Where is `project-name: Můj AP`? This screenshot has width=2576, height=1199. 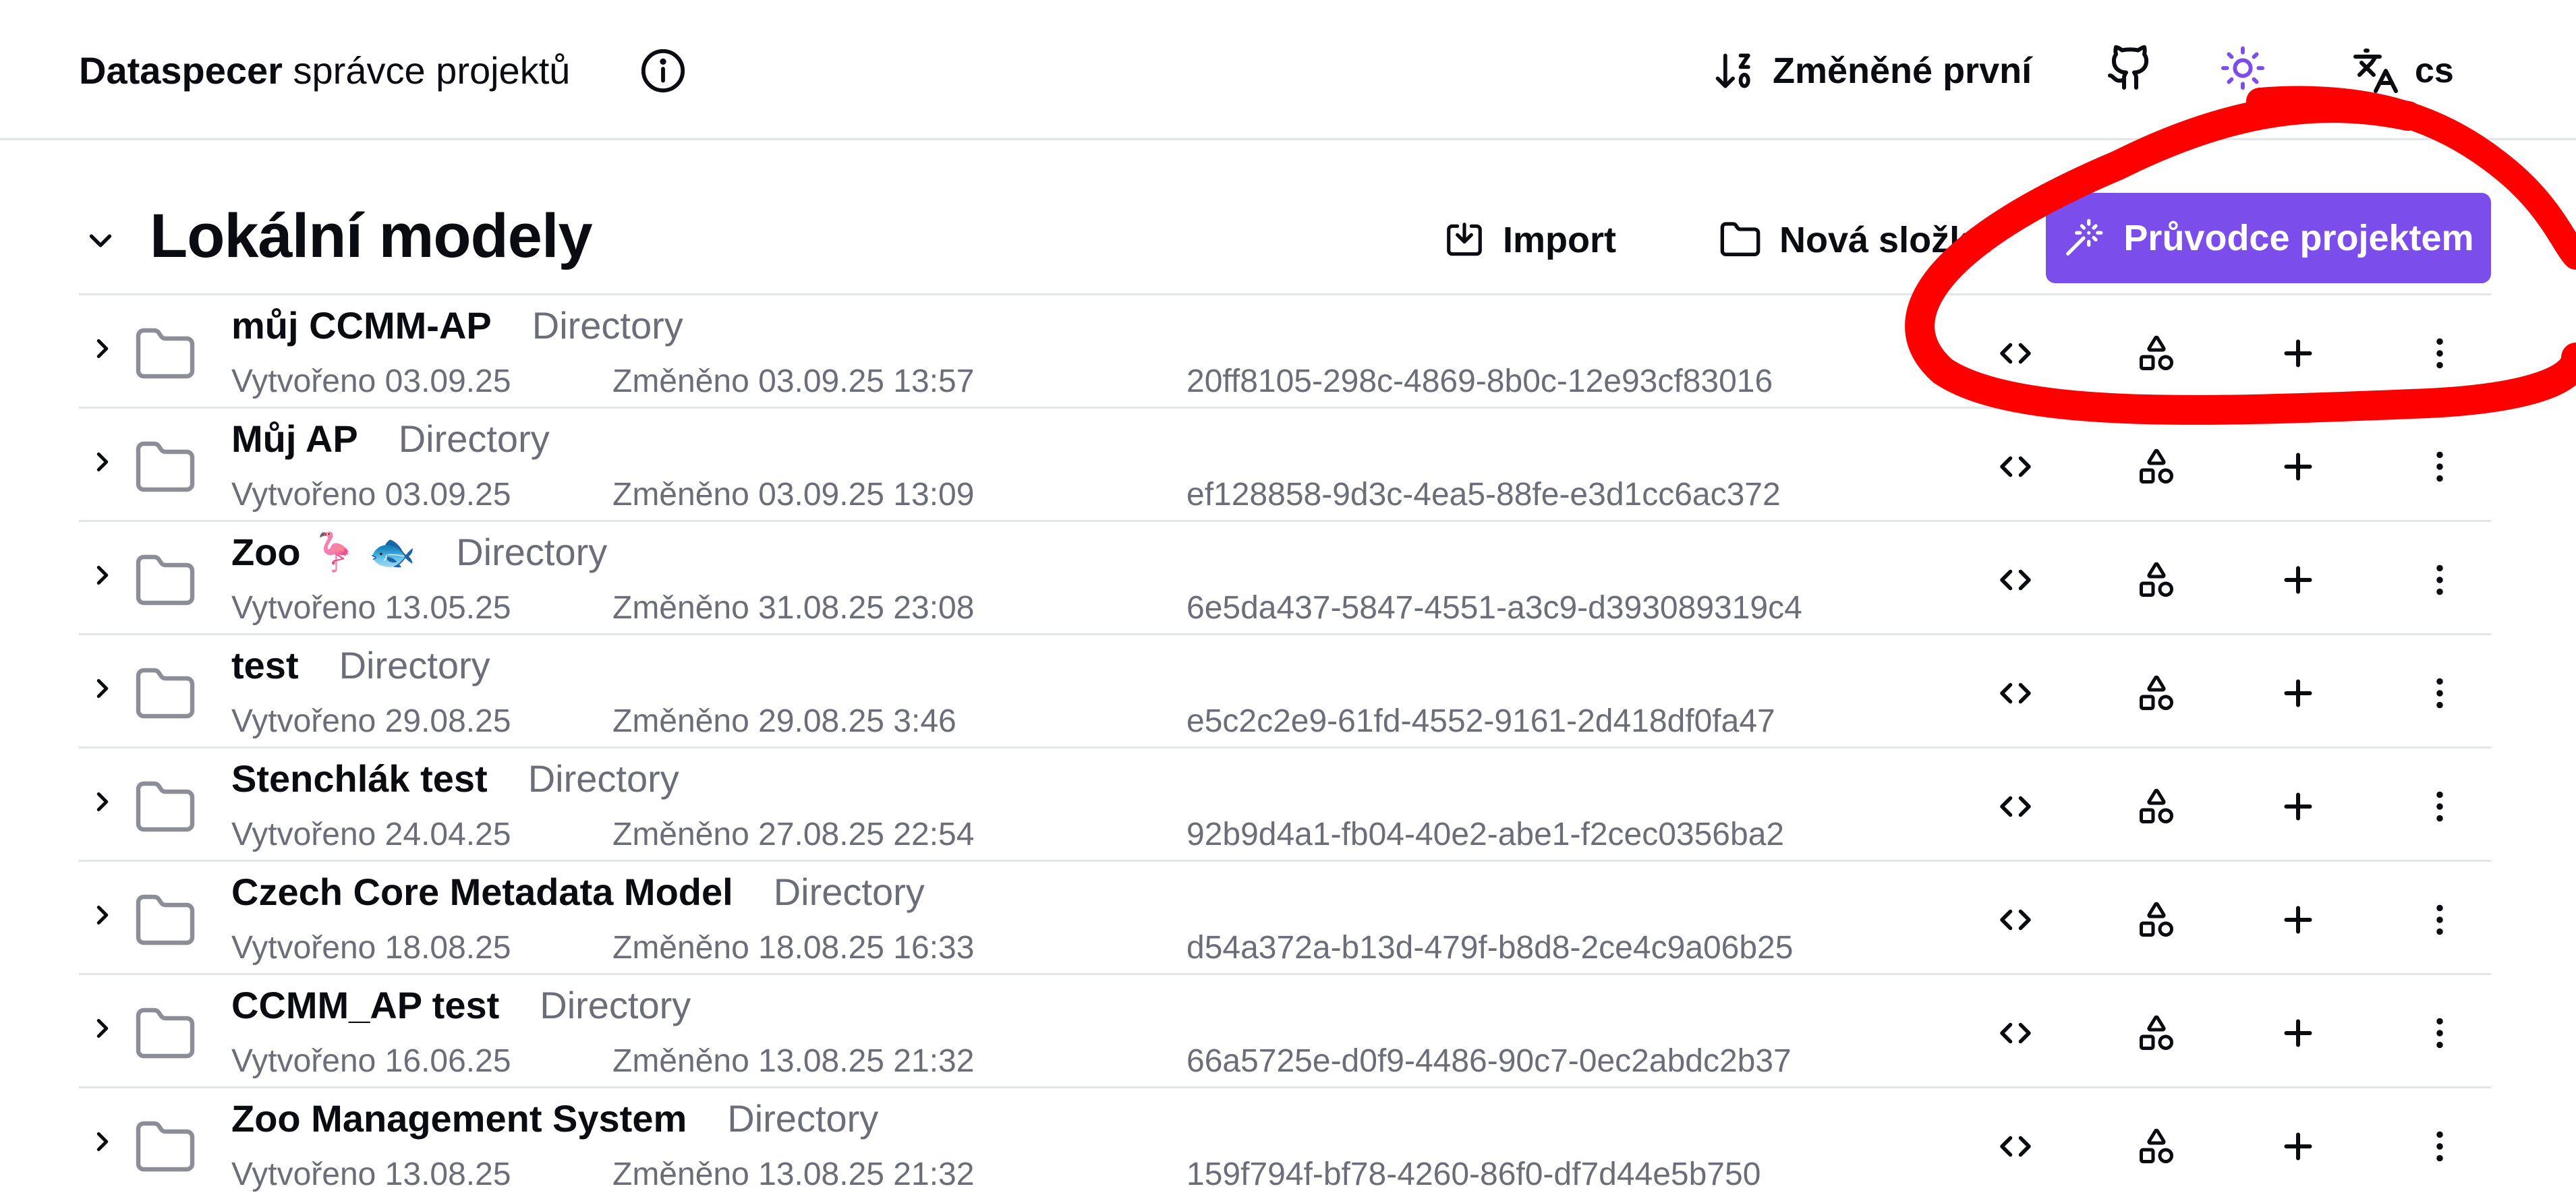
project-name: Můj AP is located at coordinates (294, 438).